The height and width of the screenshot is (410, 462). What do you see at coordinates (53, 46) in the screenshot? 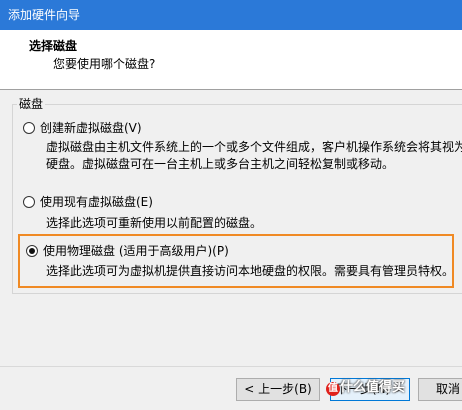
I see `page-title: 选择磁盘` at bounding box center [53, 46].